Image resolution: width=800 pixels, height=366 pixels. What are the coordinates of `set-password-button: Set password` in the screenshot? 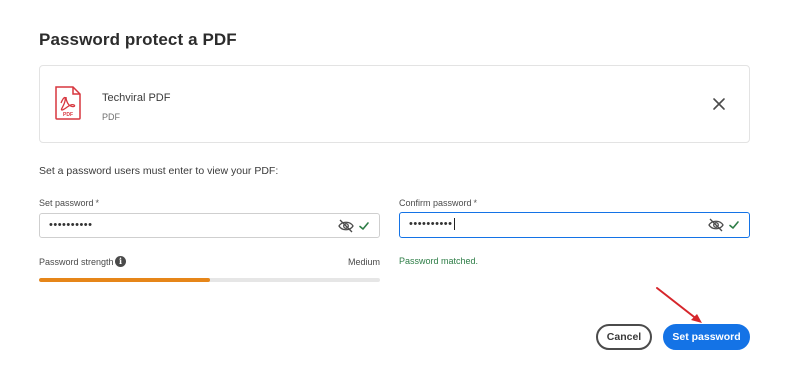 It's located at (706, 337).